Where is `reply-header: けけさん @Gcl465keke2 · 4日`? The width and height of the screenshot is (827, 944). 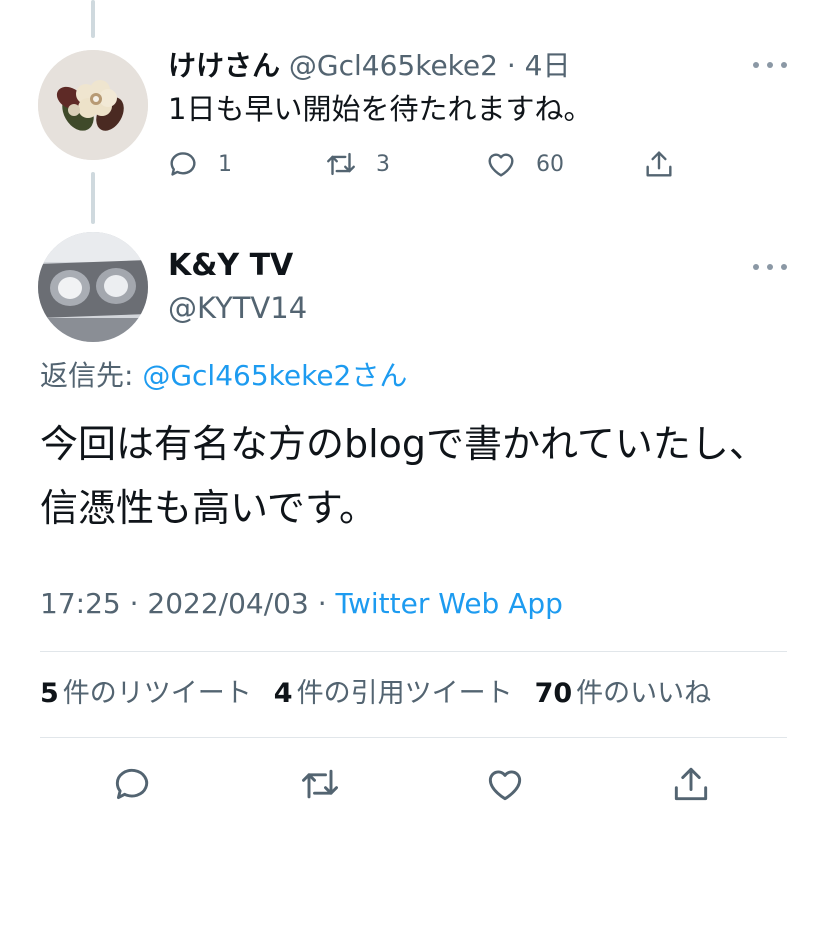 reply-header: けけさん @Gcl465keke2 · 4日 is located at coordinates (369, 66).